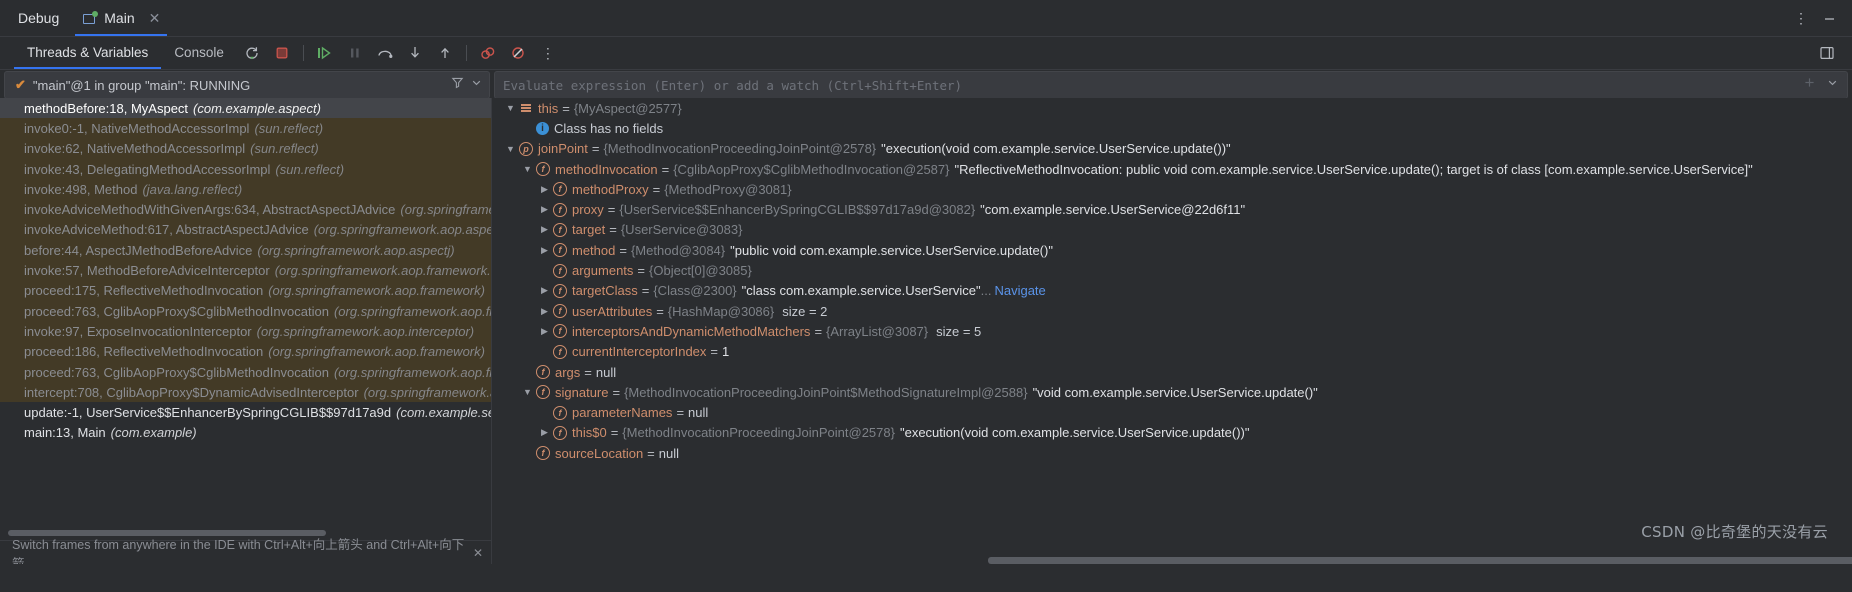 This screenshot has height=592, width=1852. What do you see at coordinates (247, 85) in the screenshot?
I see `thread-selector: ✔ "main"@1 in group "main": RUNNING` at bounding box center [247, 85].